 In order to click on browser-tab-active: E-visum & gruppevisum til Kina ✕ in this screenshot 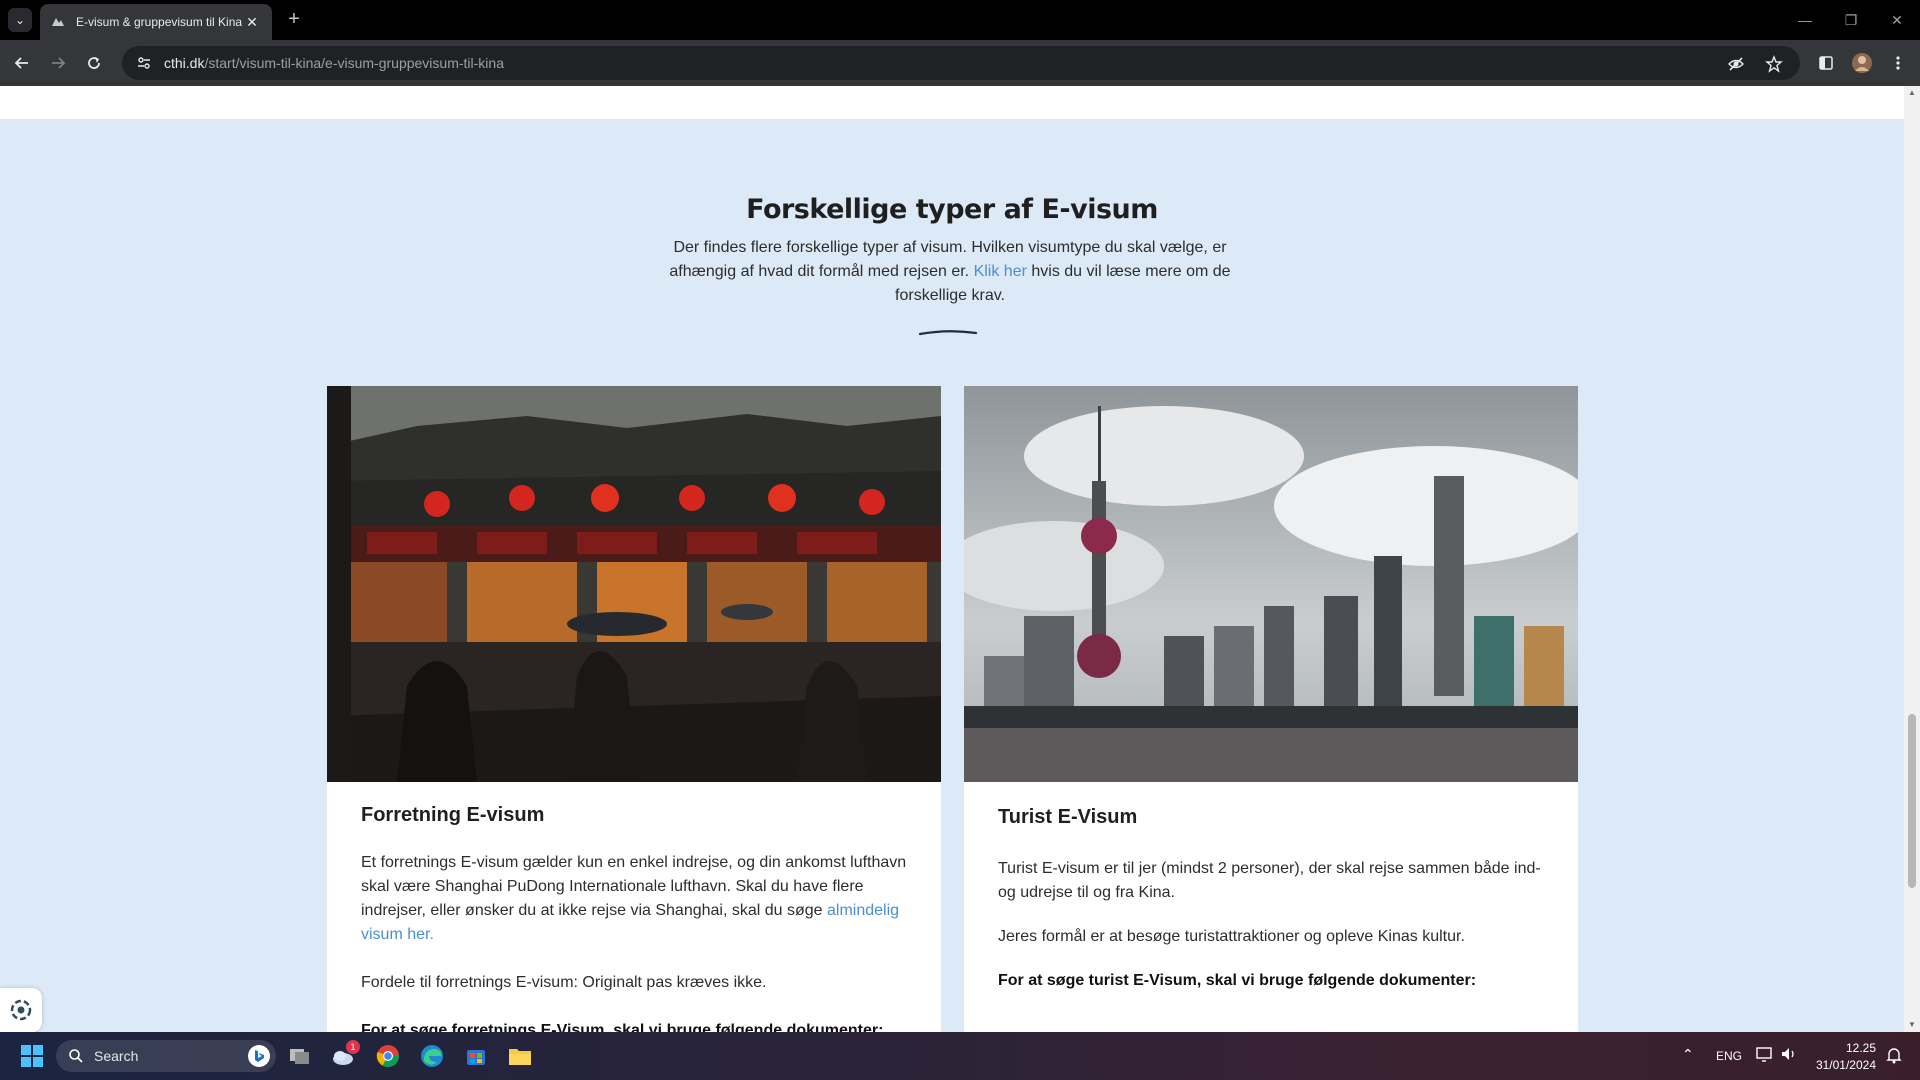, I will do `click(156, 22)`.